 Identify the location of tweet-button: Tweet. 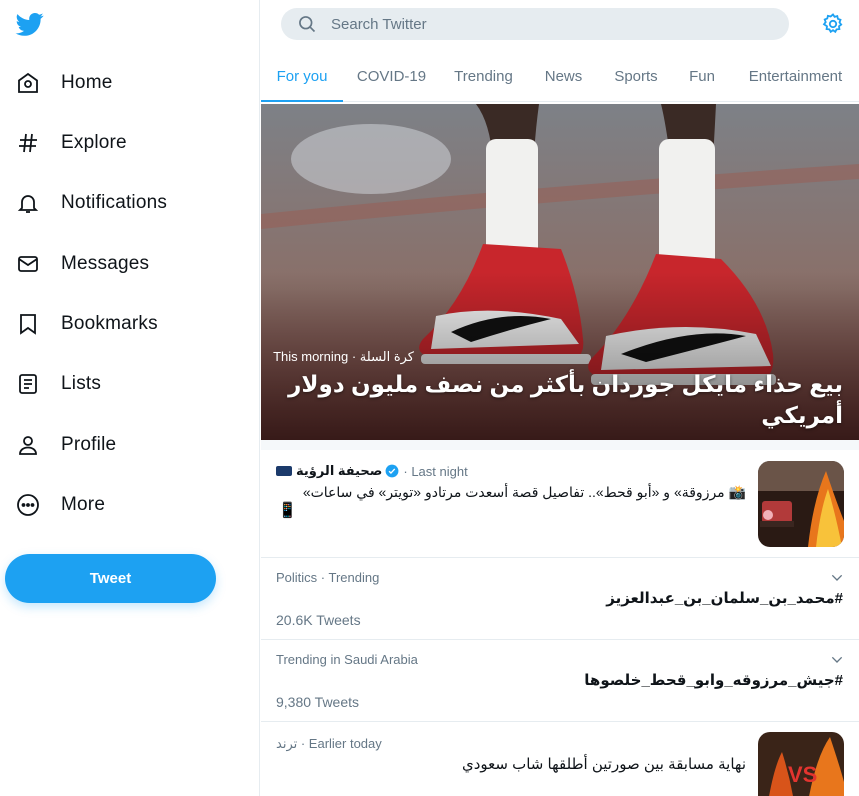
(110, 578).